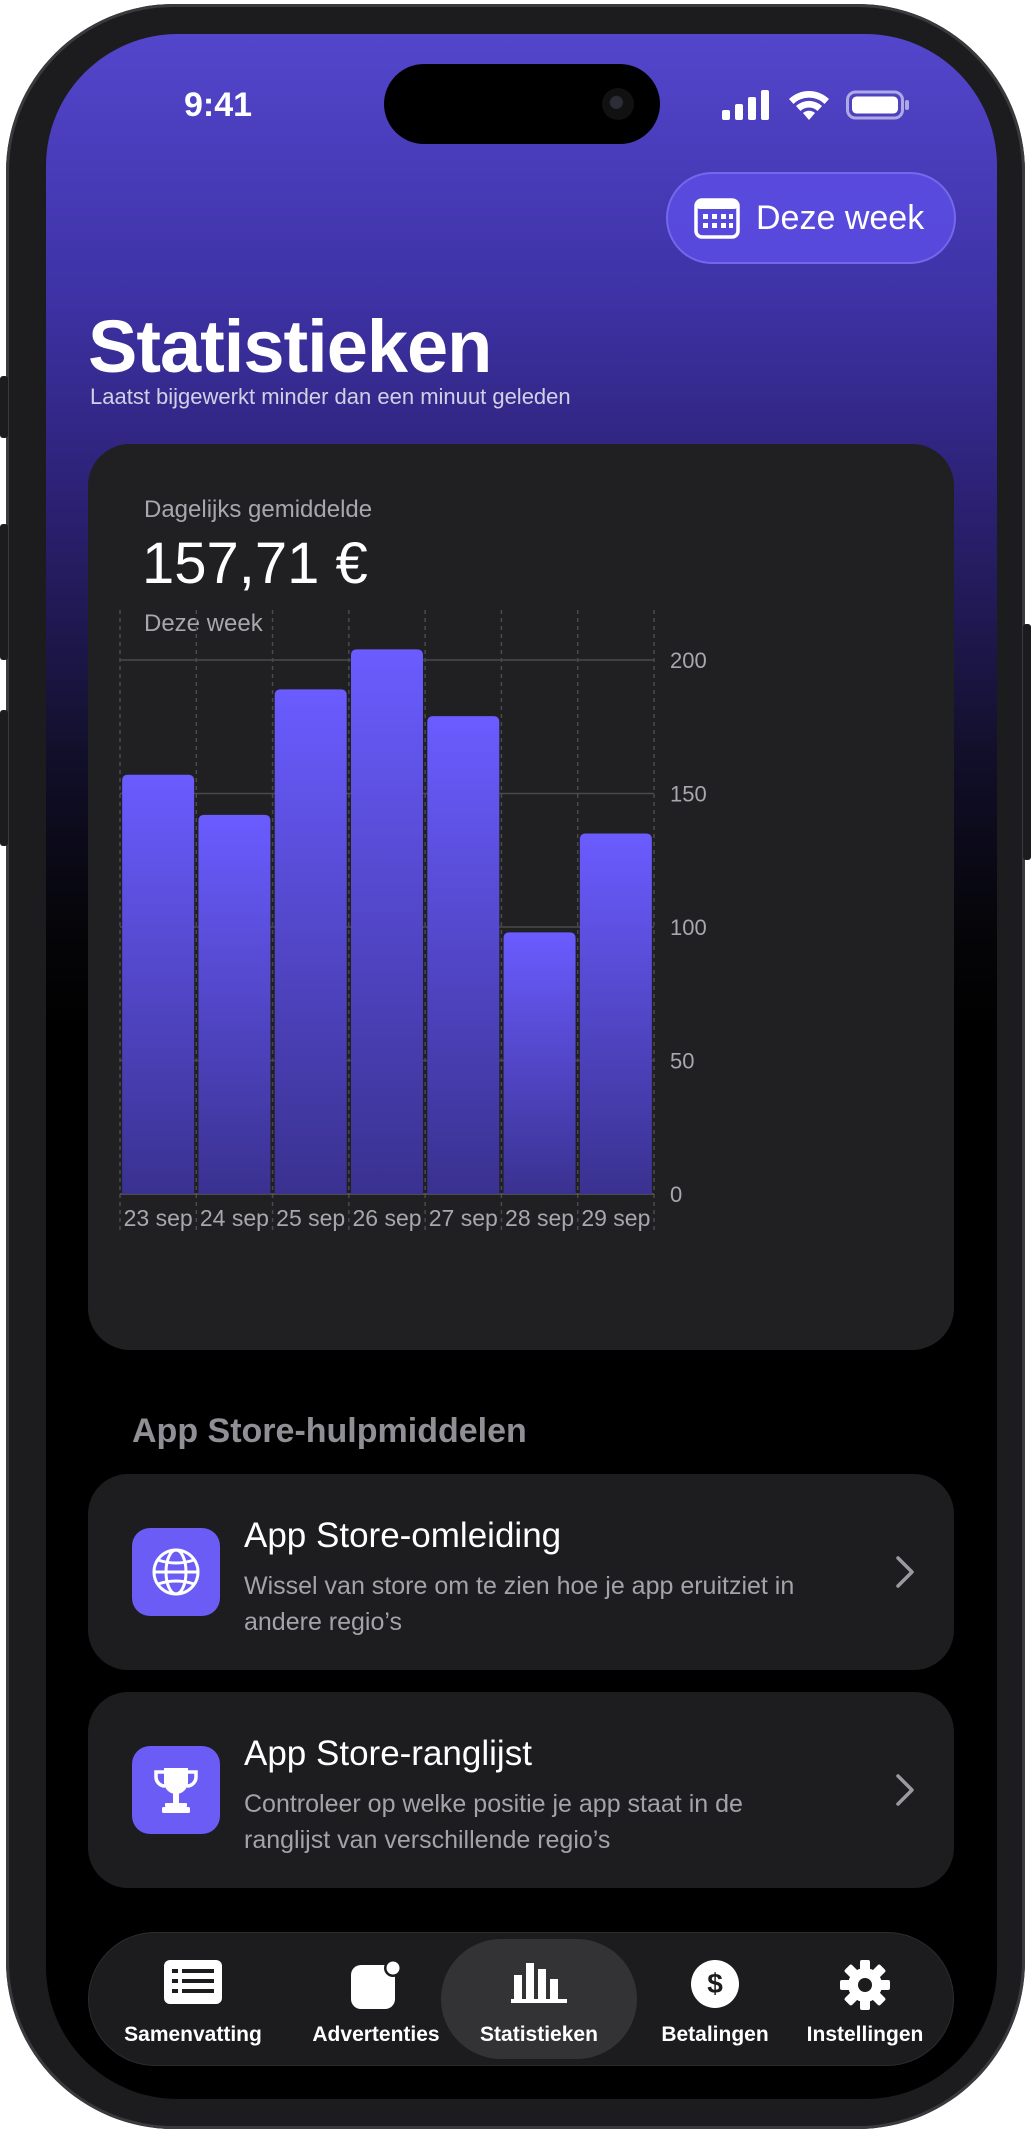 The height and width of the screenshot is (2133, 1031). Describe the element at coordinates (688, 794) in the screenshot. I see `y-tick-label: 150` at that location.